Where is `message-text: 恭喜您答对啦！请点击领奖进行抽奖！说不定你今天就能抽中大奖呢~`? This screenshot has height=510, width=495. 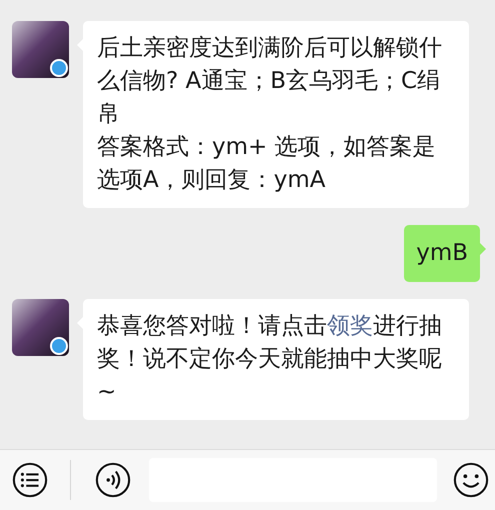 message-text: 恭喜您答对啦！请点击领奖进行抽奖！说不定你今天就能抽中大奖呢~ is located at coordinates (270, 359).